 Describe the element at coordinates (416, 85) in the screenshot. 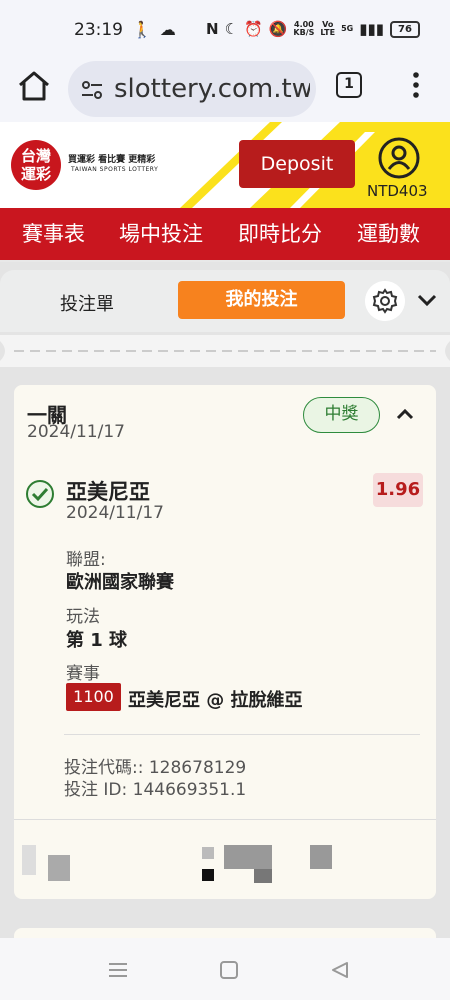

I see `more-options-icon` at that location.